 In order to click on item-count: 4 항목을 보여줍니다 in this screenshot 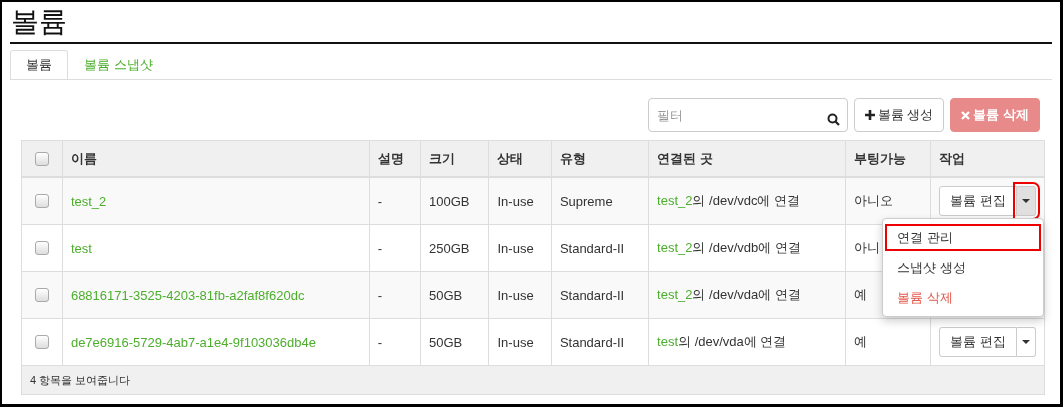, I will do `click(533, 380)`.